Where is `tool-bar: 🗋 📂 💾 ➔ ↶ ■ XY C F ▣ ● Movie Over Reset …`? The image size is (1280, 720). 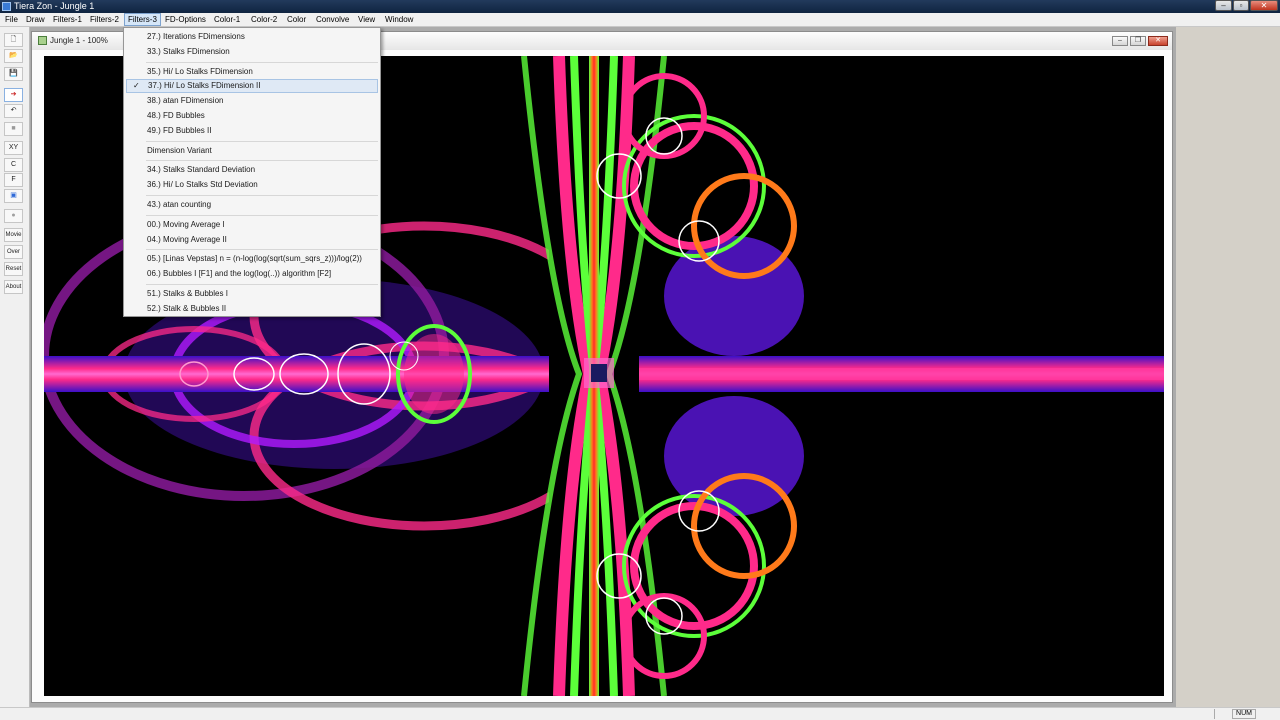 tool-bar: 🗋 📂 💾 ➔ ↶ ■ XY C F ▣ ● Movie Over Reset … is located at coordinates (15, 367).